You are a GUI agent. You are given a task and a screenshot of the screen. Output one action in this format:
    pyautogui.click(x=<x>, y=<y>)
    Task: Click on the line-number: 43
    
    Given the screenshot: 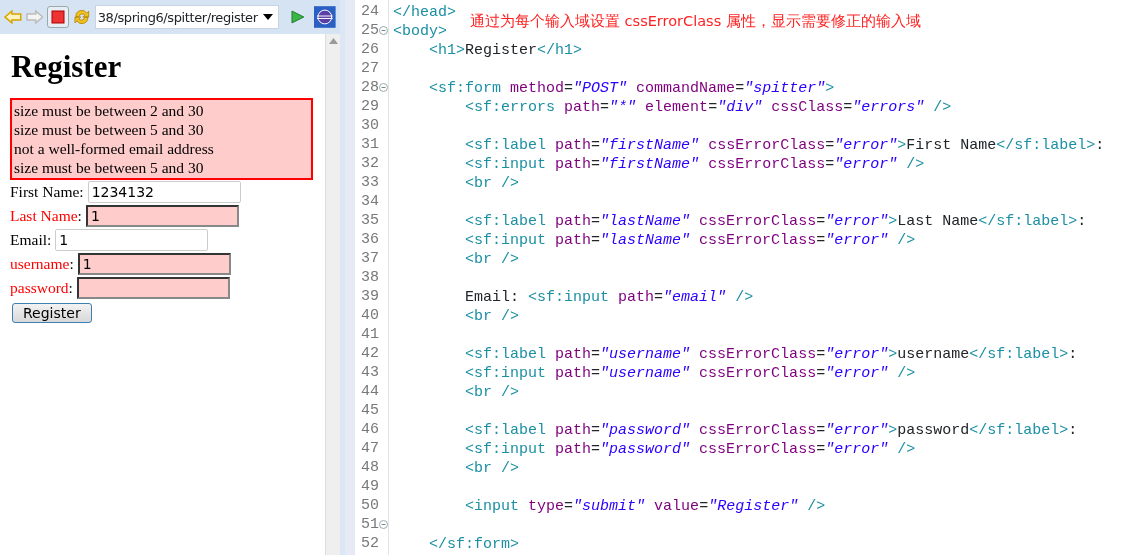 What is the action you would take?
    pyautogui.click(x=369, y=372)
    